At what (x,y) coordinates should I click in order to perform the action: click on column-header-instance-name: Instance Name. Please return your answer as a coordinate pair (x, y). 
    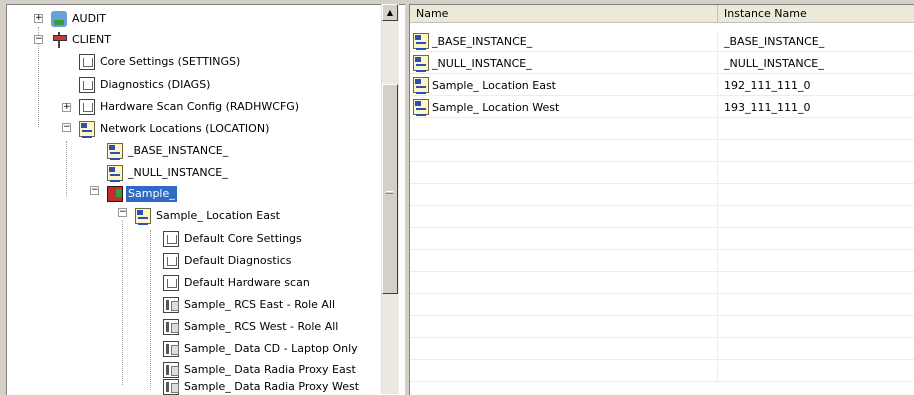
    Looking at the image, I should click on (816, 14).